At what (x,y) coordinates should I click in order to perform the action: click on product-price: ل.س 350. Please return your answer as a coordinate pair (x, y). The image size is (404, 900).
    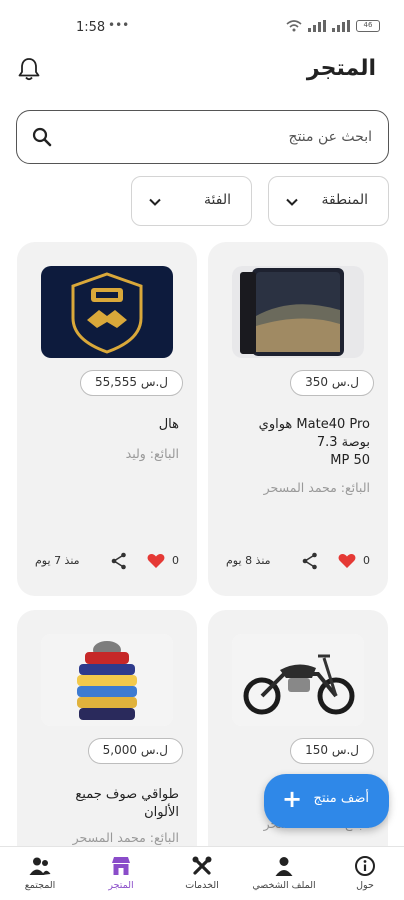
    Looking at the image, I should click on (332, 383).